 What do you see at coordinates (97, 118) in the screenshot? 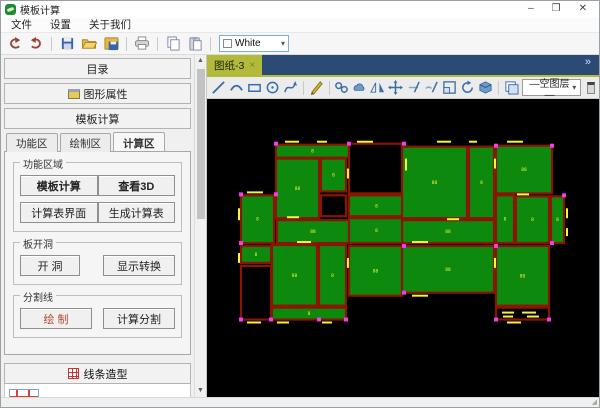
I see `sidebar-panel-template-calc: 模板计算` at bounding box center [97, 118].